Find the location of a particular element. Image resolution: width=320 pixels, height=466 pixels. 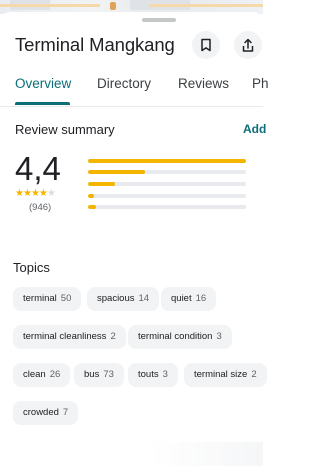

topic-chip-label: spacious is located at coordinates (116, 298).